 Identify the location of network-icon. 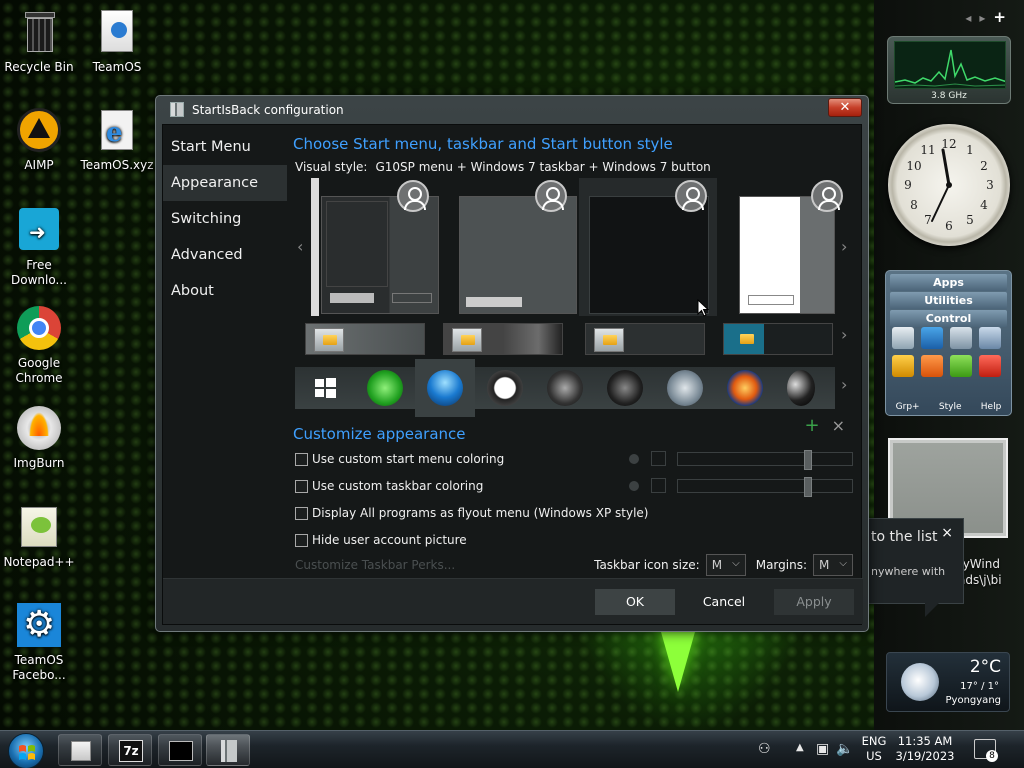
(990, 338).